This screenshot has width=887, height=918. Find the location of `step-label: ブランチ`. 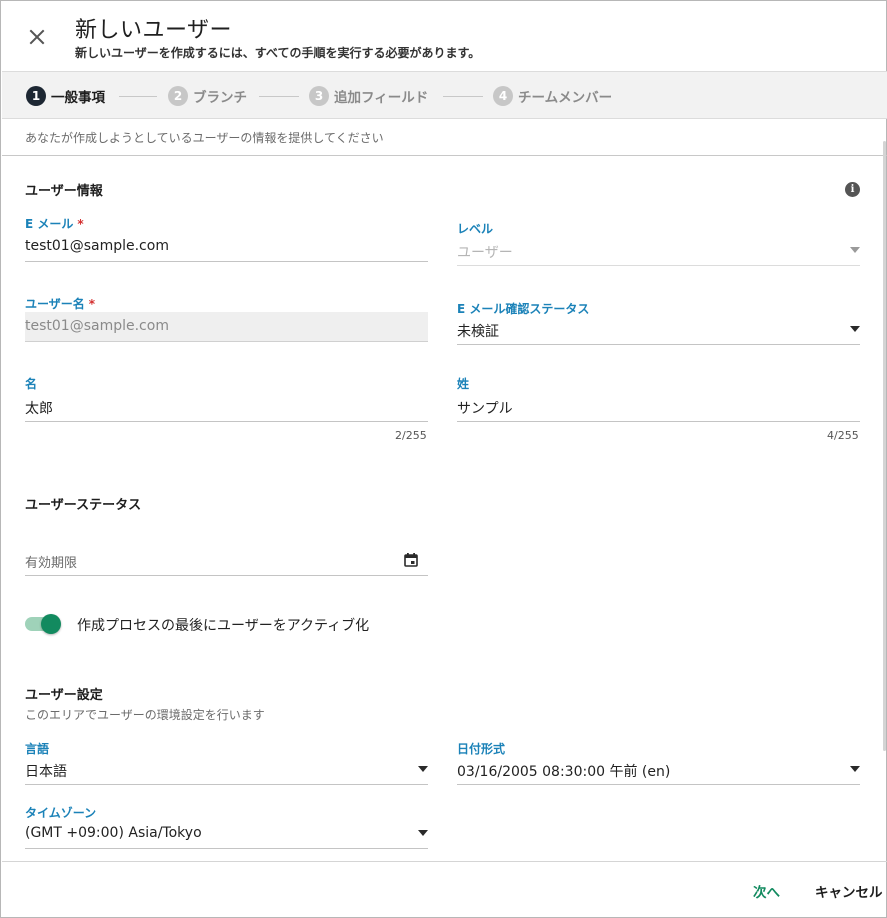

step-label: ブランチ is located at coordinates (220, 98).